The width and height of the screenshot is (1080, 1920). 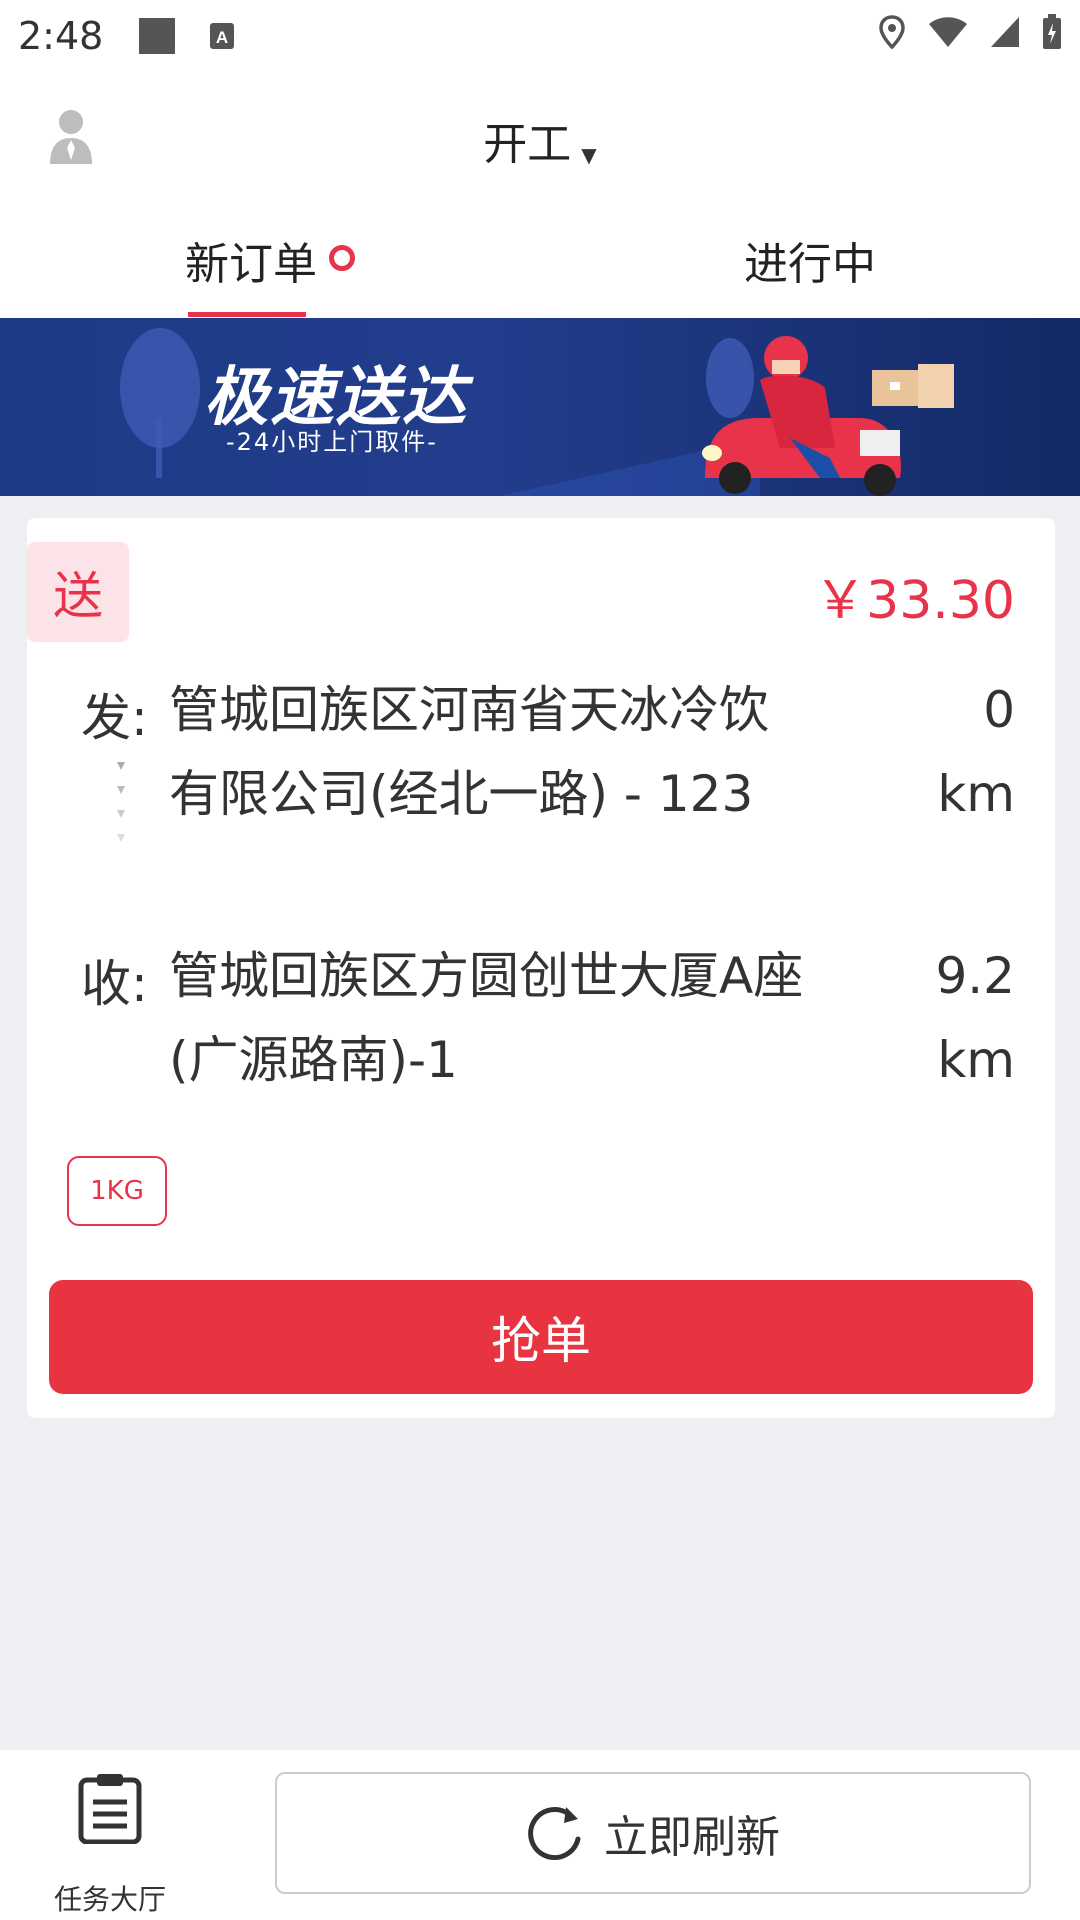 What do you see at coordinates (692, 1837) in the screenshot?
I see `refresh-label: 立即刷新` at bounding box center [692, 1837].